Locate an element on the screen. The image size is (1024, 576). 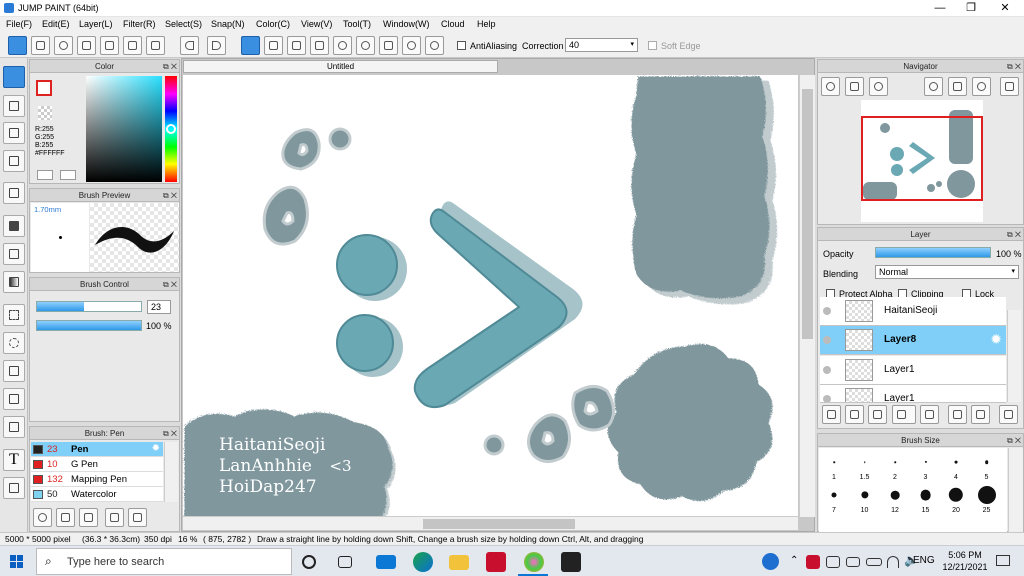
document-icon is located at coordinates (109, 45).